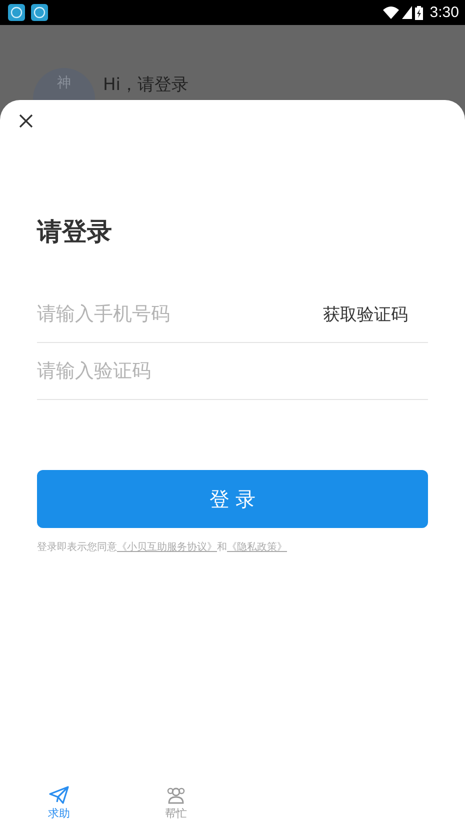 The height and width of the screenshot is (828, 465). Describe the element at coordinates (146, 85) in the screenshot. I see `greeting-text: Hi，请登录` at that location.